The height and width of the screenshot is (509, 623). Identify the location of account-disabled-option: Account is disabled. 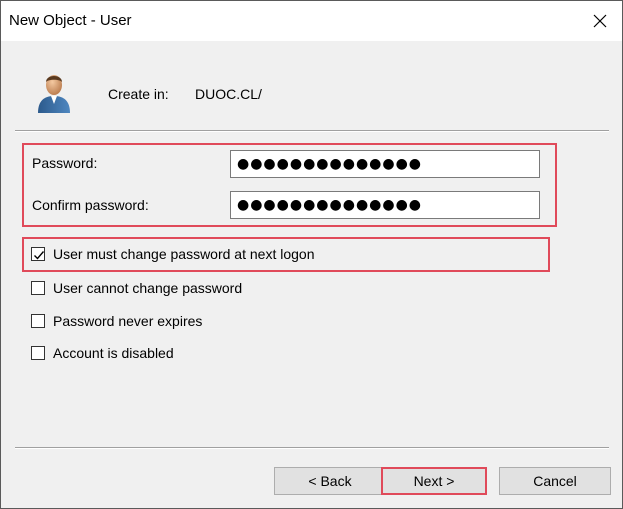
(102, 353).